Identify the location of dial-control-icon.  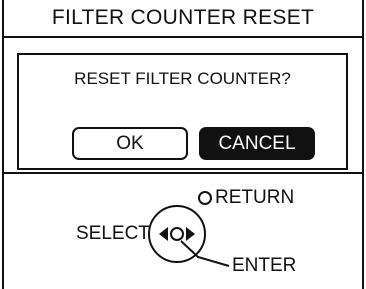
(189, 229).